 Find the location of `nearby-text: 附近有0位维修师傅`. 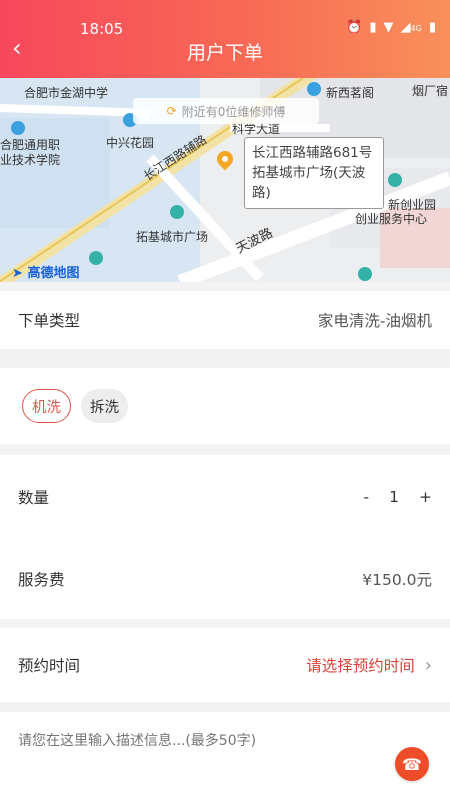

nearby-text: 附近有0位维修师傅 is located at coordinates (233, 111).